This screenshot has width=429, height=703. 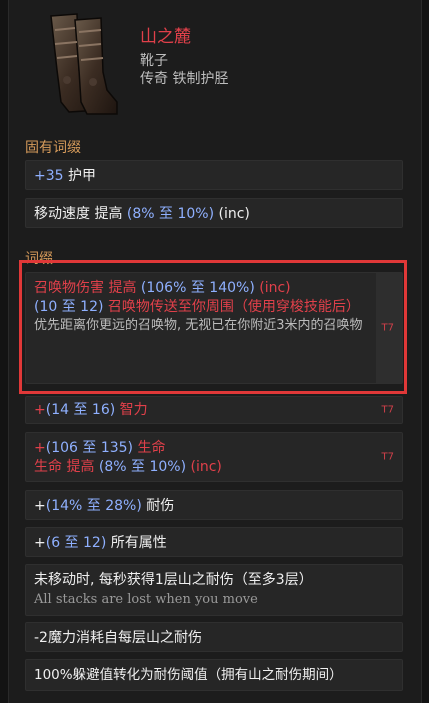 What do you see at coordinates (39, 259) in the screenshot?
I see `explicit-section-title: 词缀` at bounding box center [39, 259].